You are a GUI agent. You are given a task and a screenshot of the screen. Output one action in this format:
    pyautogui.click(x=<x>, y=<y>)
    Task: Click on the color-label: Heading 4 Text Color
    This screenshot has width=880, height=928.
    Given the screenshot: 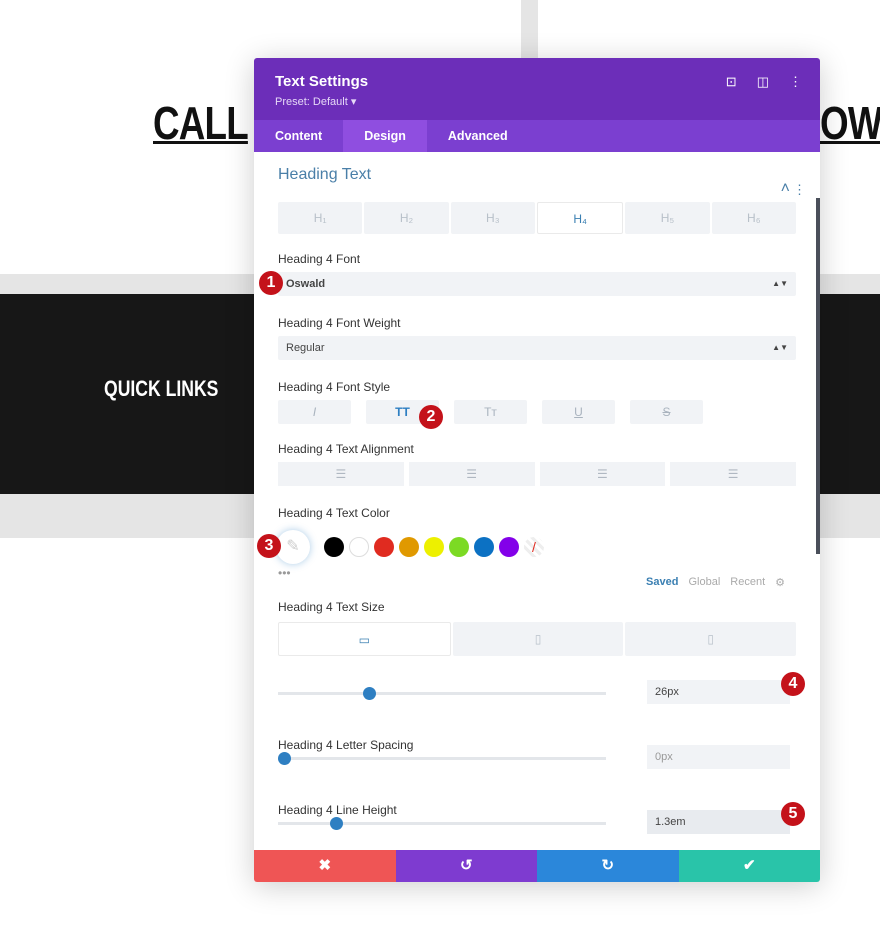 What is the action you would take?
    pyautogui.click(x=334, y=513)
    